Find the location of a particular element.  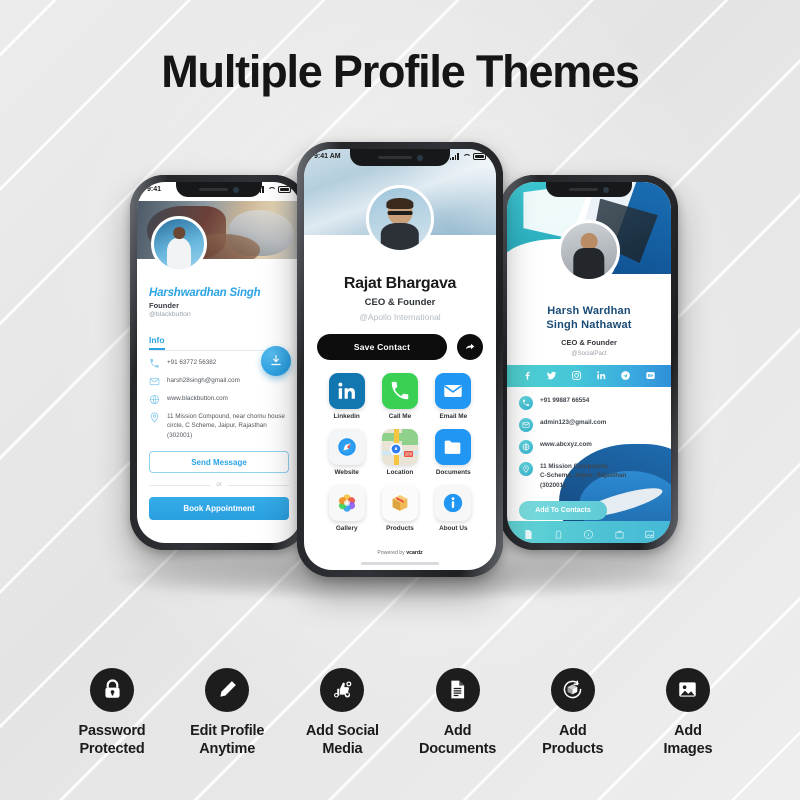

telegram-icon is located at coordinates (625, 375).